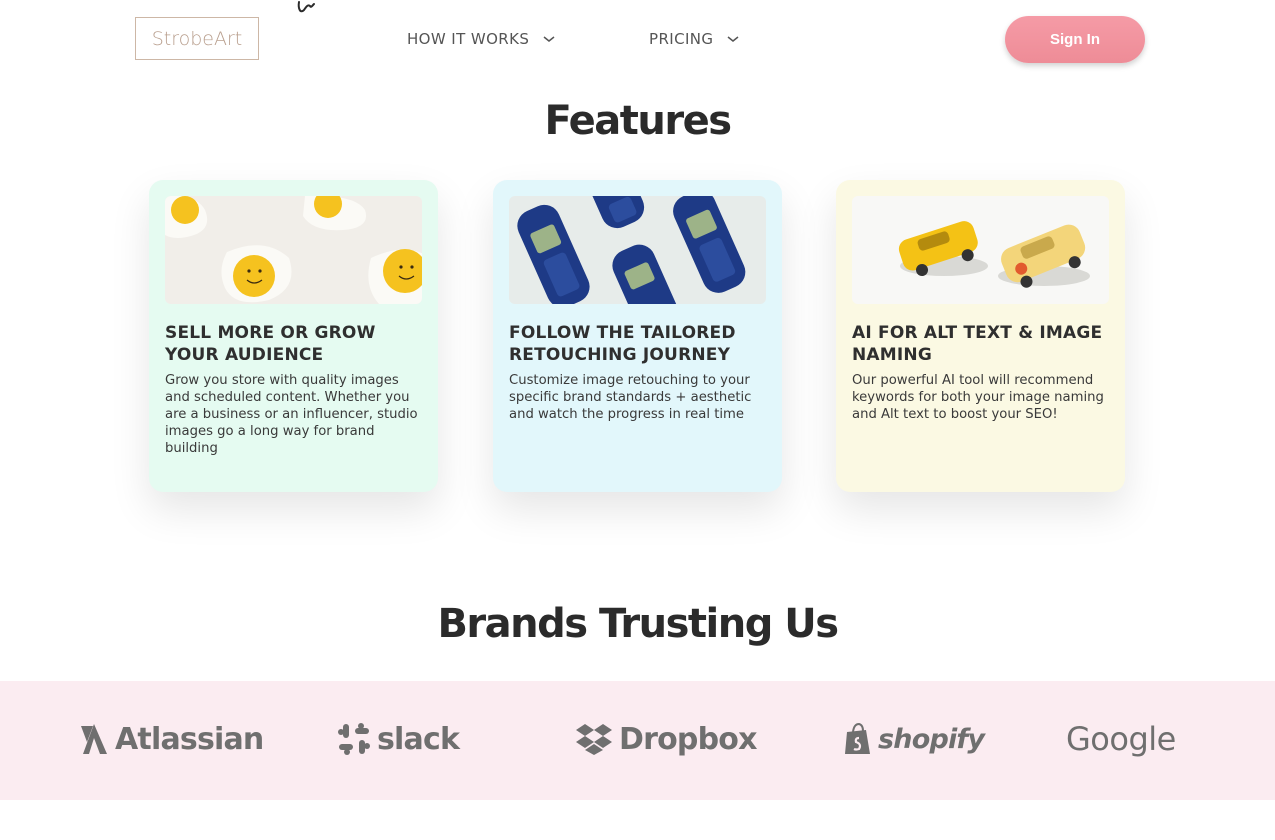 The image size is (1275, 840). I want to click on nav-how-it-works-label: HOW IT WORKS, so click(468, 39).